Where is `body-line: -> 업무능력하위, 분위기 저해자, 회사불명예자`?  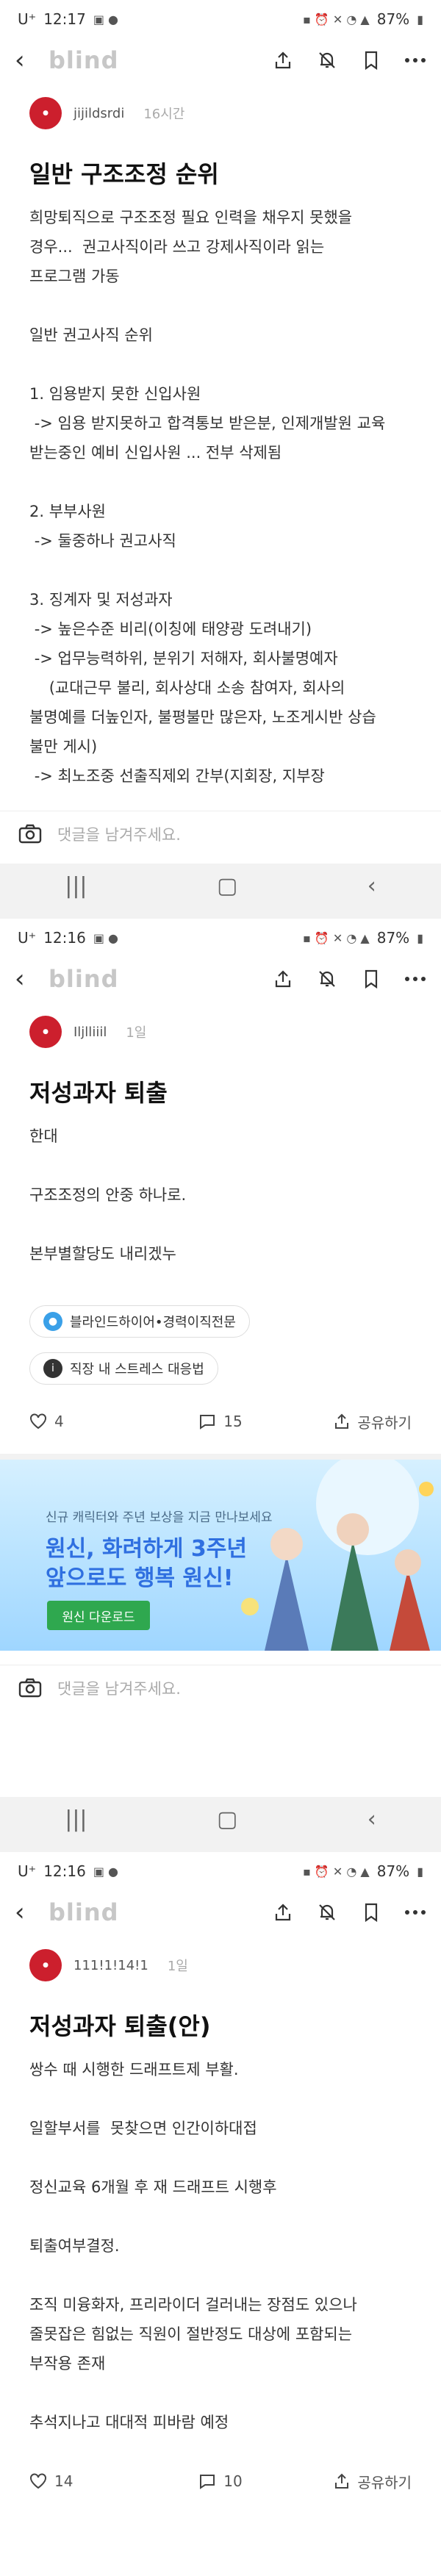 body-line: -> 업무능력하위, 분위기 저해자, 회사불명예자 is located at coordinates (183, 658).